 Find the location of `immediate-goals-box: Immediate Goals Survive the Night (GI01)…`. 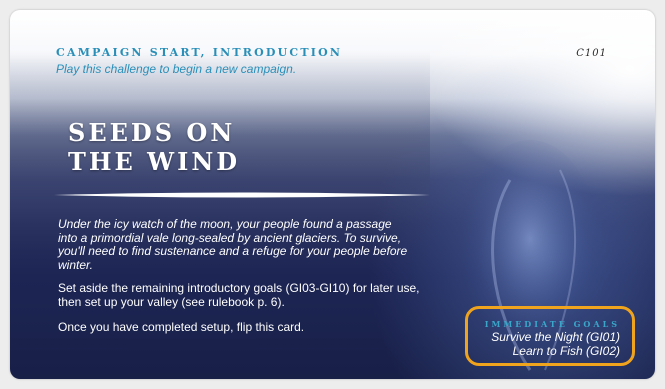

immediate-goals-box: Immediate Goals Survive the Night (GI01)… is located at coordinates (550, 336).